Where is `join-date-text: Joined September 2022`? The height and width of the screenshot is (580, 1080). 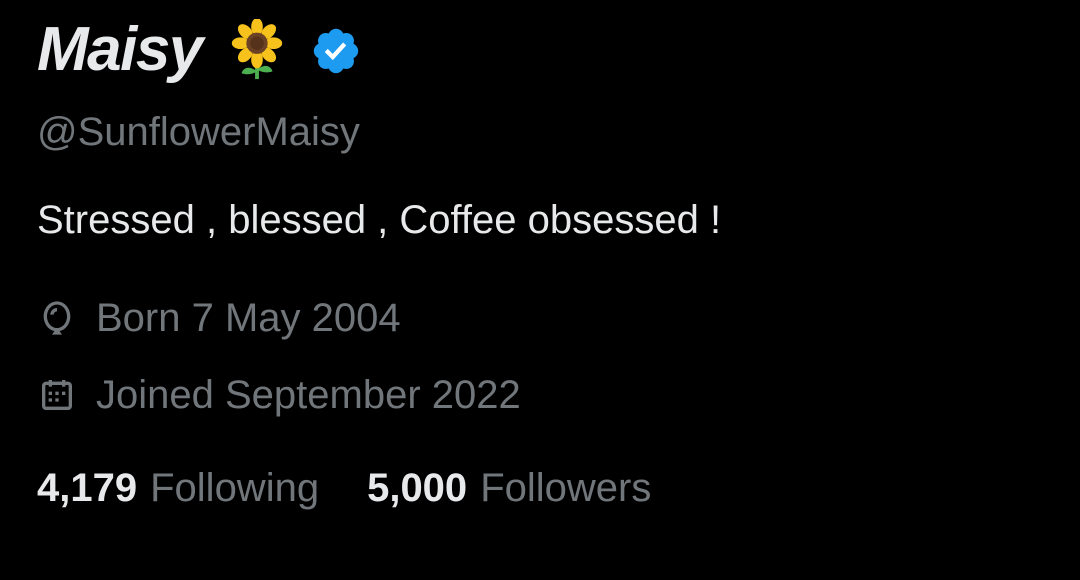
join-date-text: Joined September 2022 is located at coordinates (308, 395).